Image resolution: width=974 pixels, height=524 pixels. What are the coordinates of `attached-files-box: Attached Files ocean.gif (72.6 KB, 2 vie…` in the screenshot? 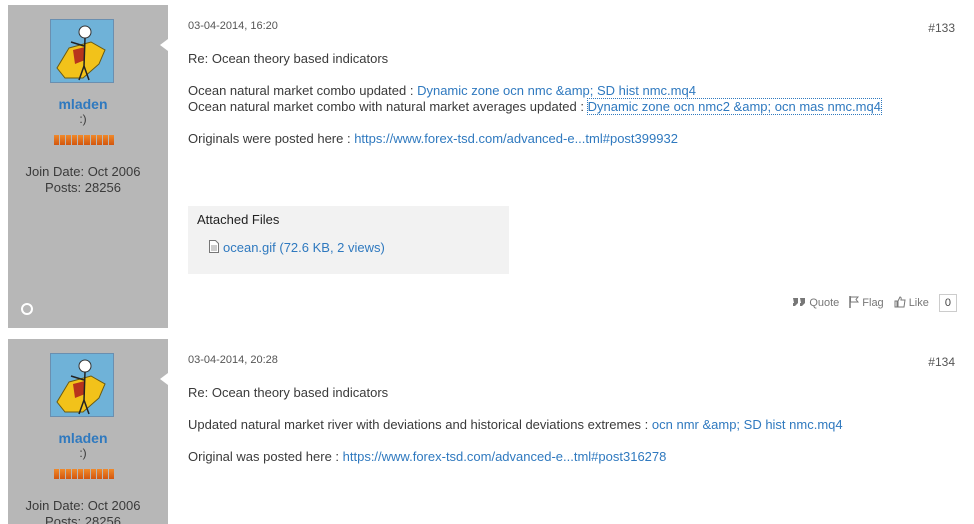 It's located at (348, 240).